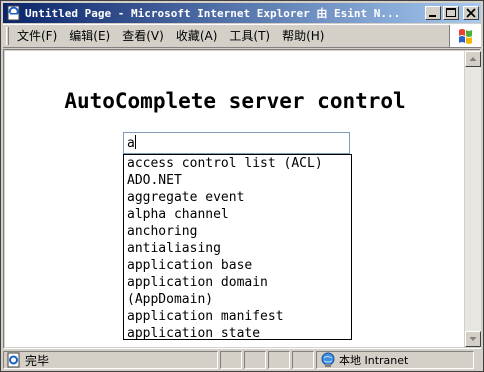  Describe the element at coordinates (374, 360) in the screenshot. I see `zone-label: 本地 Intranet` at that location.